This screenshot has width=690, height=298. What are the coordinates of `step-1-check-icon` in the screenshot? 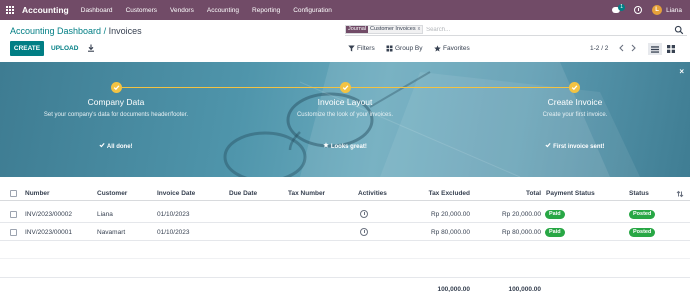 It's located at (116, 87).